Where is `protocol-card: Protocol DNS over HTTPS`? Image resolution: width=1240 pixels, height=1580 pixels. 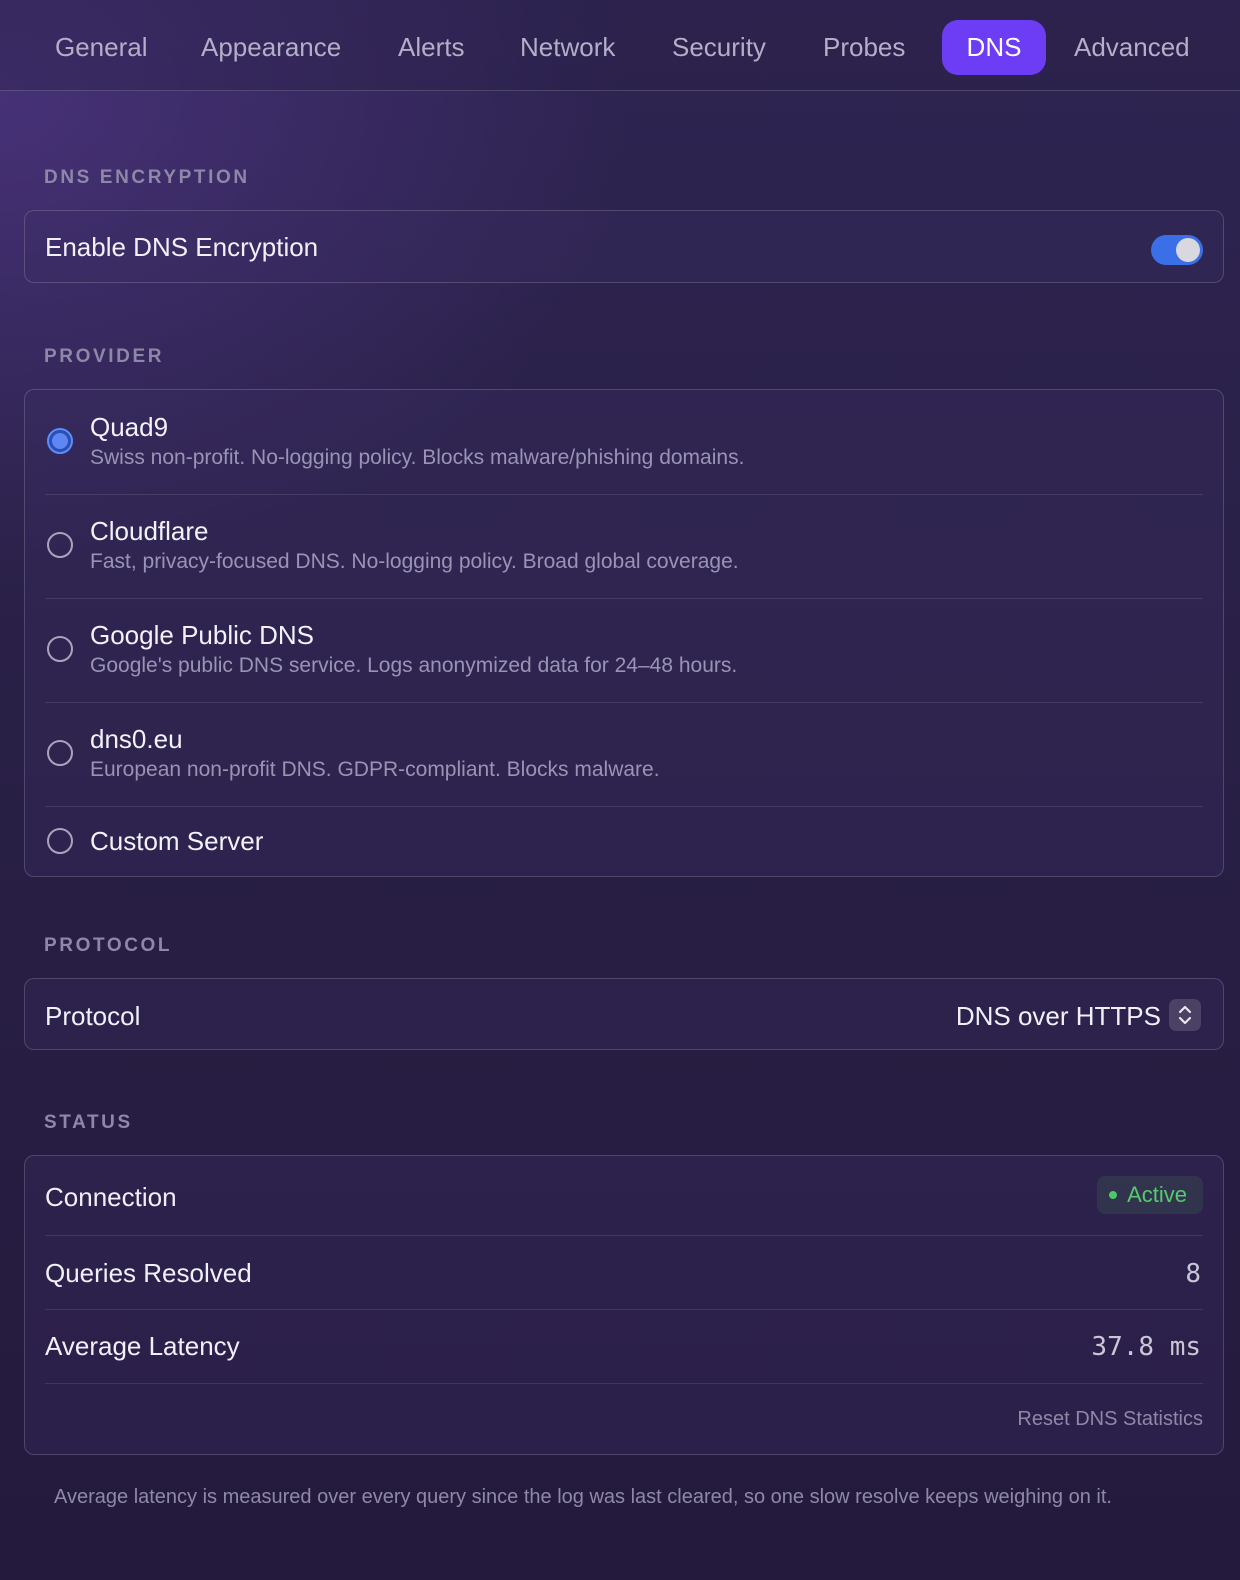
protocol-card: Protocol DNS over HTTPS is located at coordinates (624, 1014).